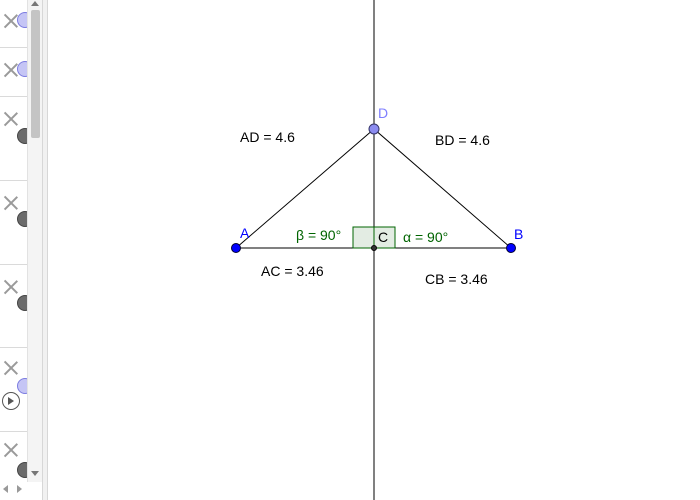 This screenshot has height=500, width=700. Describe the element at coordinates (518, 234) in the screenshot. I see `point-b-label: B` at that location.